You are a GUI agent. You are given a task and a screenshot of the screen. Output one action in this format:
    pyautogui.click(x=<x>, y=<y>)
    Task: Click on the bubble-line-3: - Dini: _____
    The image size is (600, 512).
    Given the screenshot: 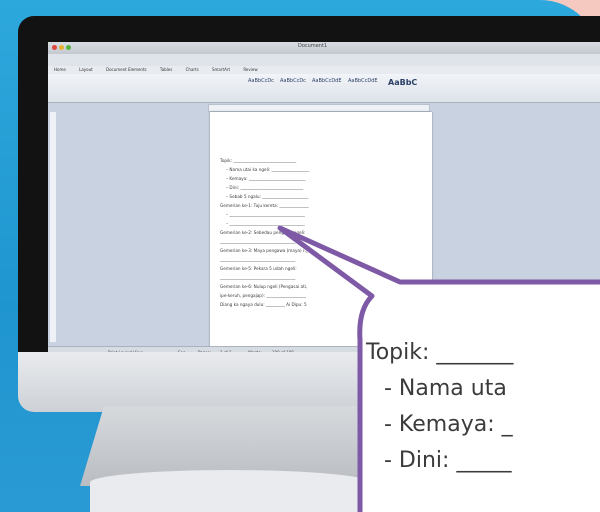 What is the action you would take?
    pyautogui.click(x=448, y=460)
    